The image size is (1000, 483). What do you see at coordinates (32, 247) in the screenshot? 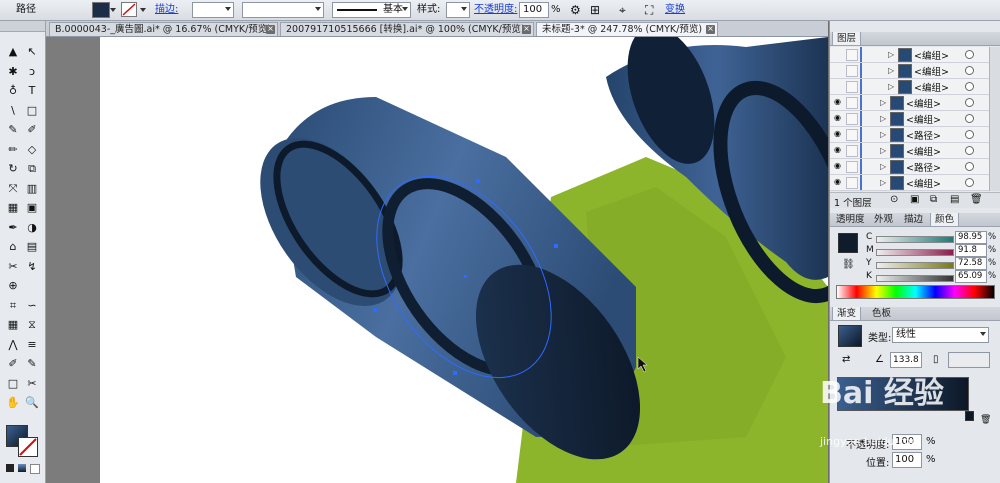
I see `tool-button: ▤` at bounding box center [32, 247].